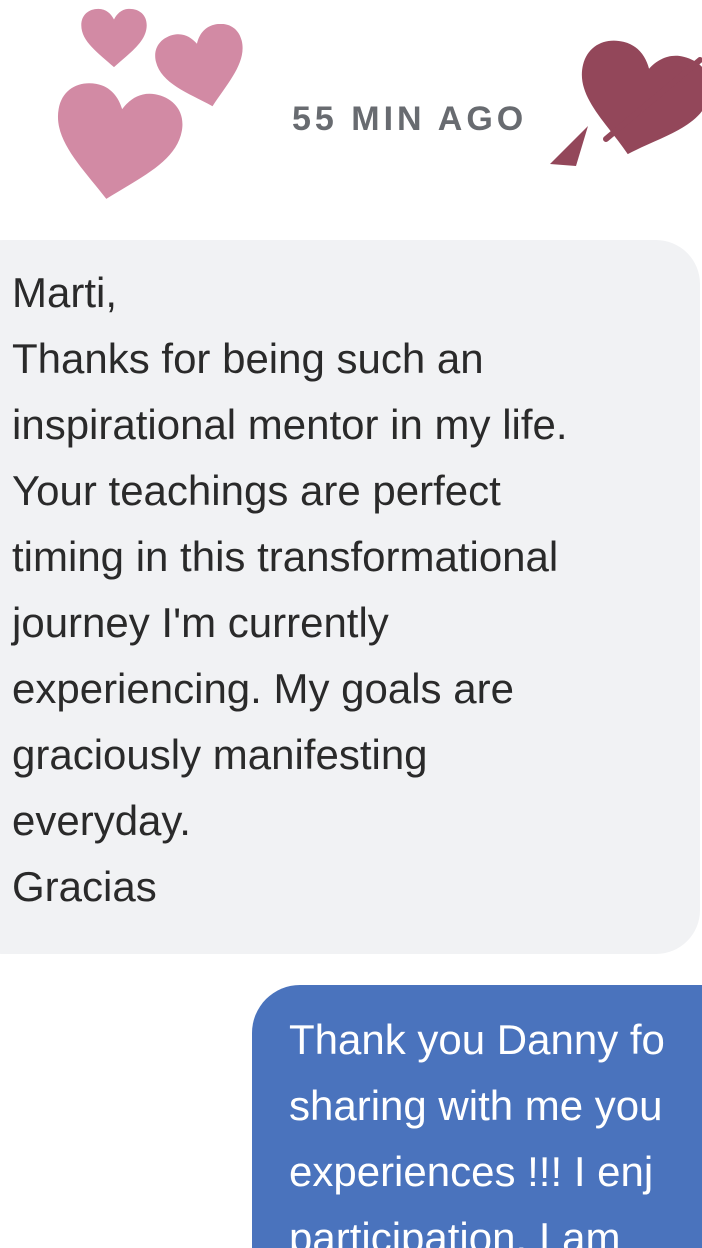 This screenshot has height=1248, width=702. Describe the element at coordinates (101, 820) in the screenshot. I see `message-line: everyday.` at that location.